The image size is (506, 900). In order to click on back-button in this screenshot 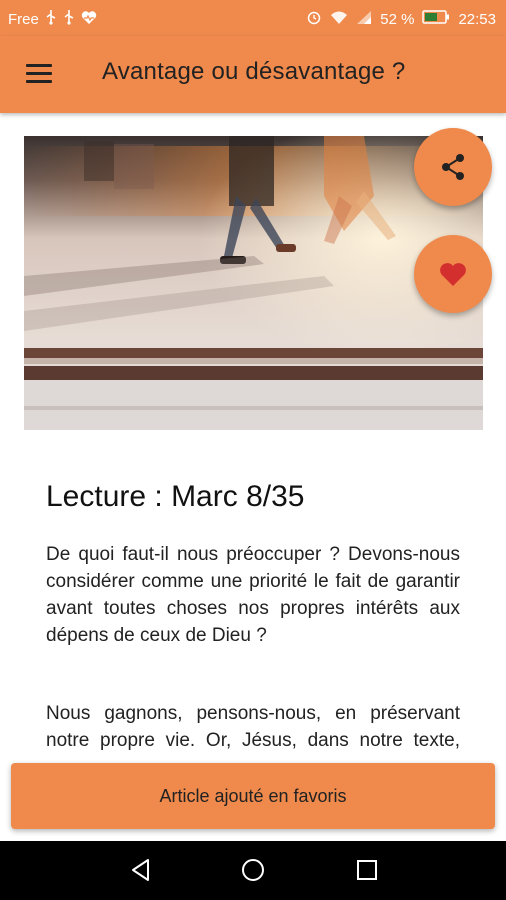, I will do `click(141, 872)`.